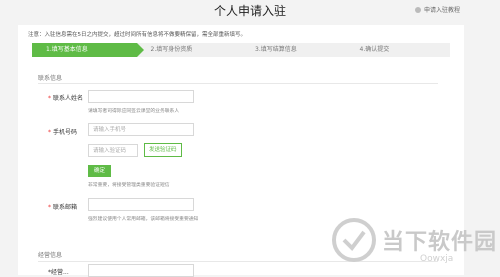 This screenshot has width=500, height=277. Describe the element at coordinates (50, 78) in the screenshot. I see `contact-section-title: 联系信息` at that location.